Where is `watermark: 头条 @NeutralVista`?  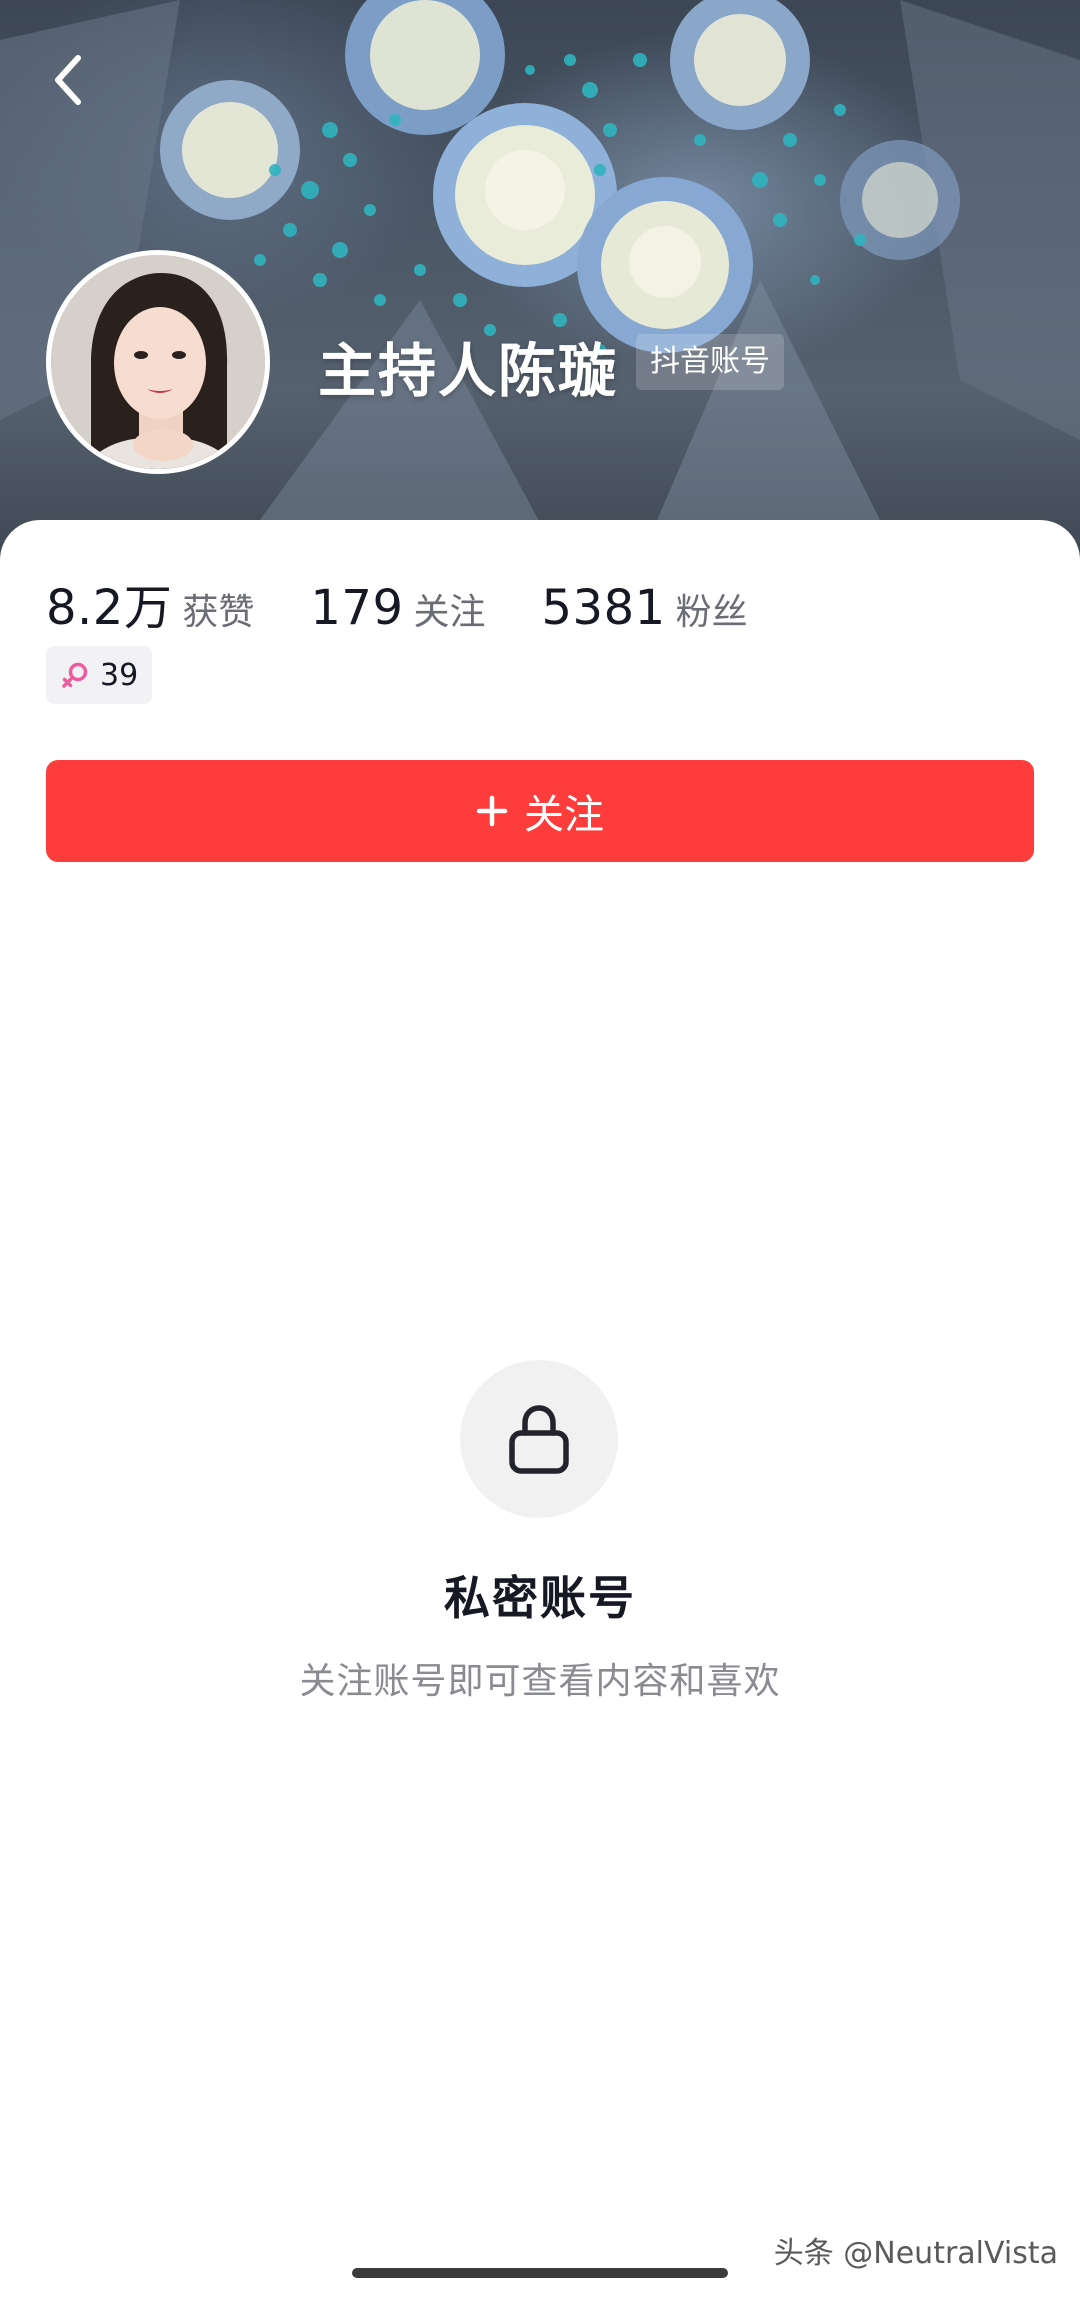
watermark: 头条 @NeutralVista is located at coordinates (915, 2253).